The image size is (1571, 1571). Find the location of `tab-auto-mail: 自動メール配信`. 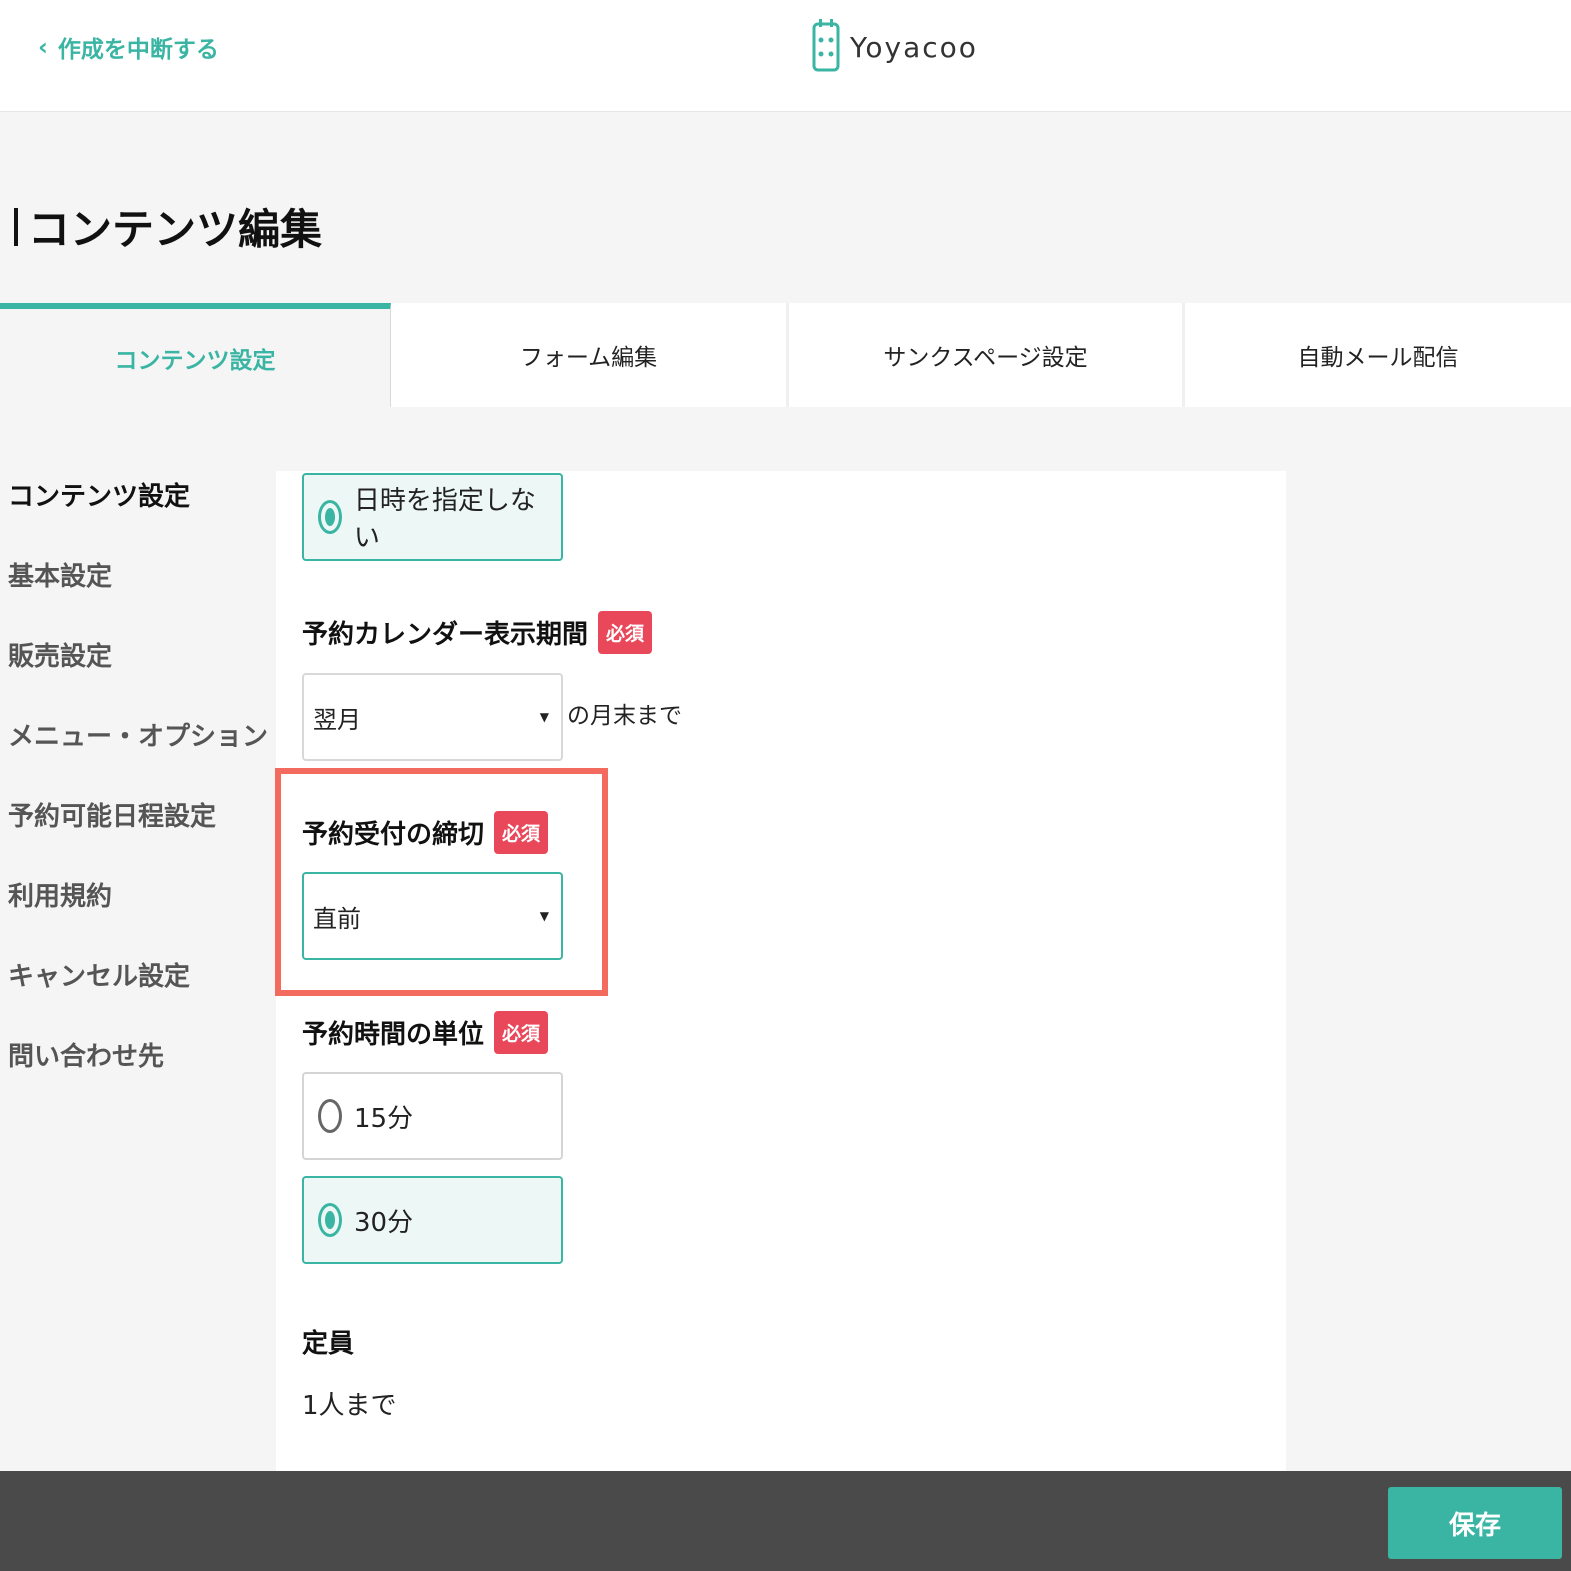

tab-auto-mail: 自動メール配信 is located at coordinates (1378, 355).